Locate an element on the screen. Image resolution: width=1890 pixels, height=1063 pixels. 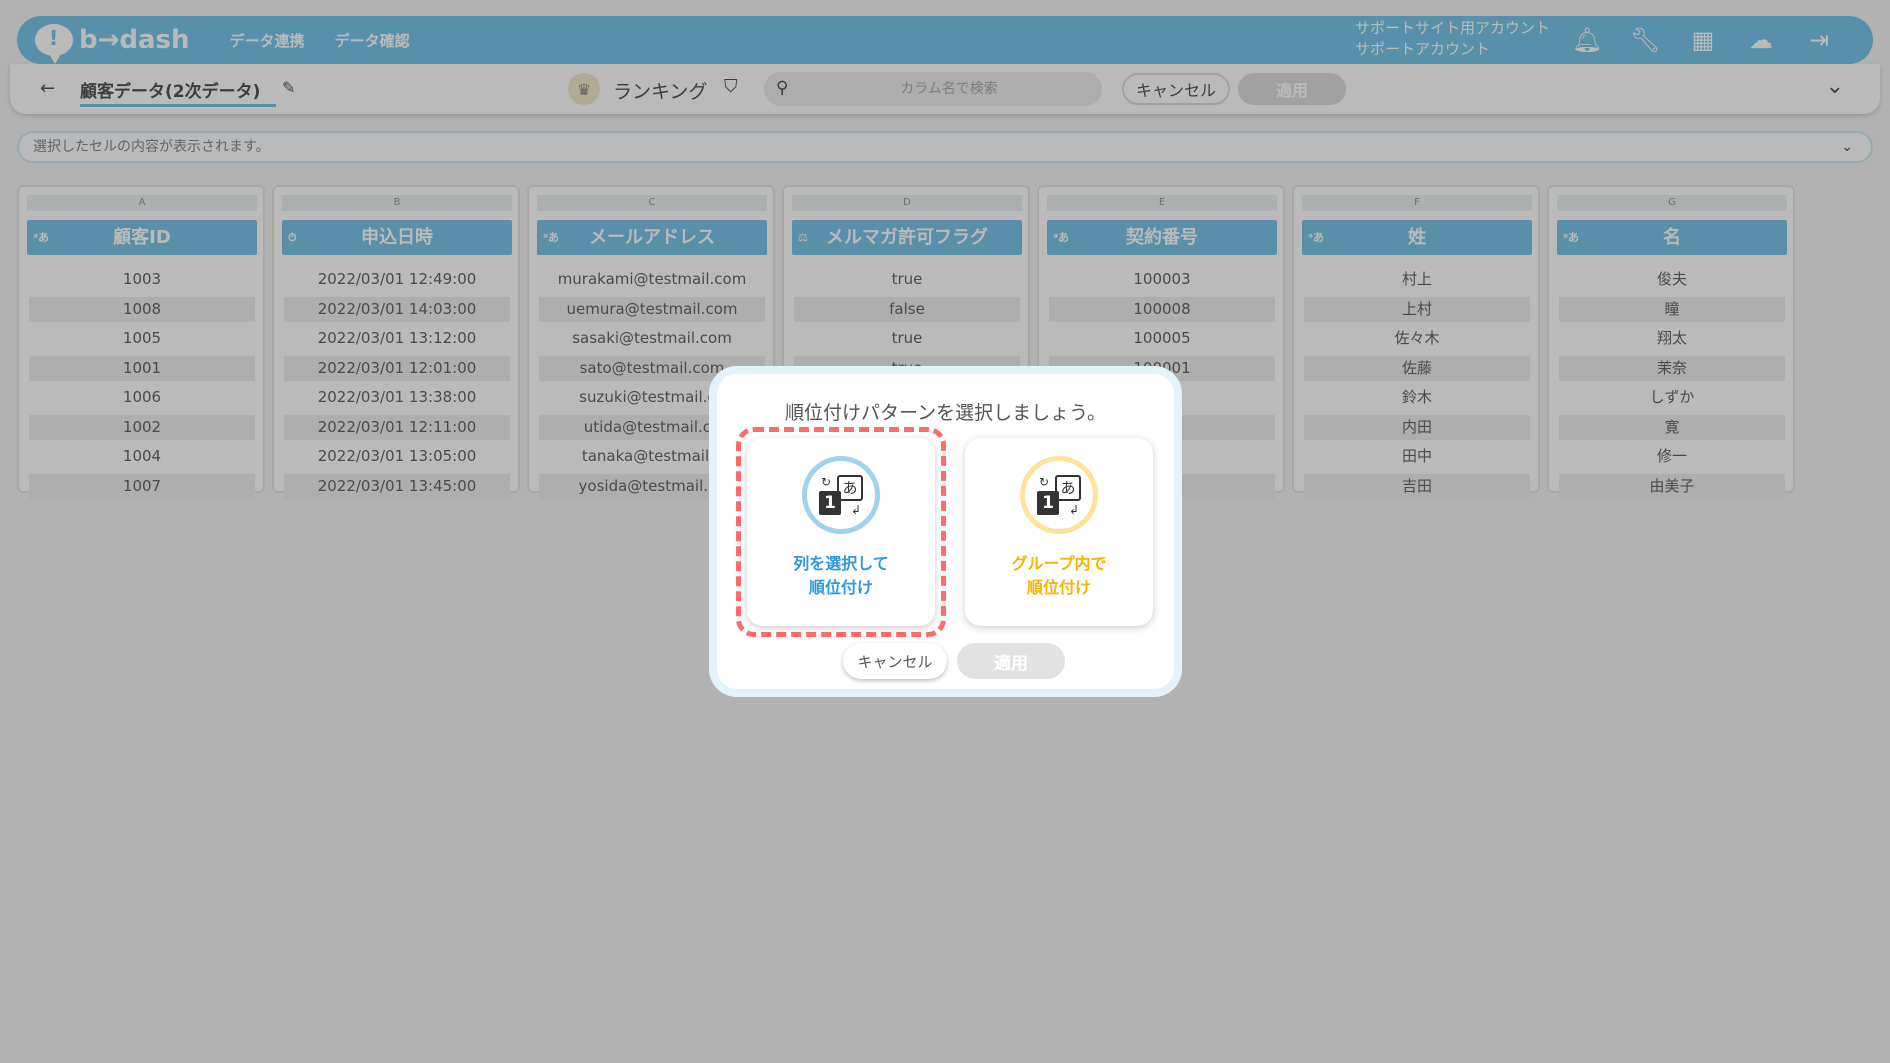
option-b-line2: 順位付け is located at coordinates (1058, 587).